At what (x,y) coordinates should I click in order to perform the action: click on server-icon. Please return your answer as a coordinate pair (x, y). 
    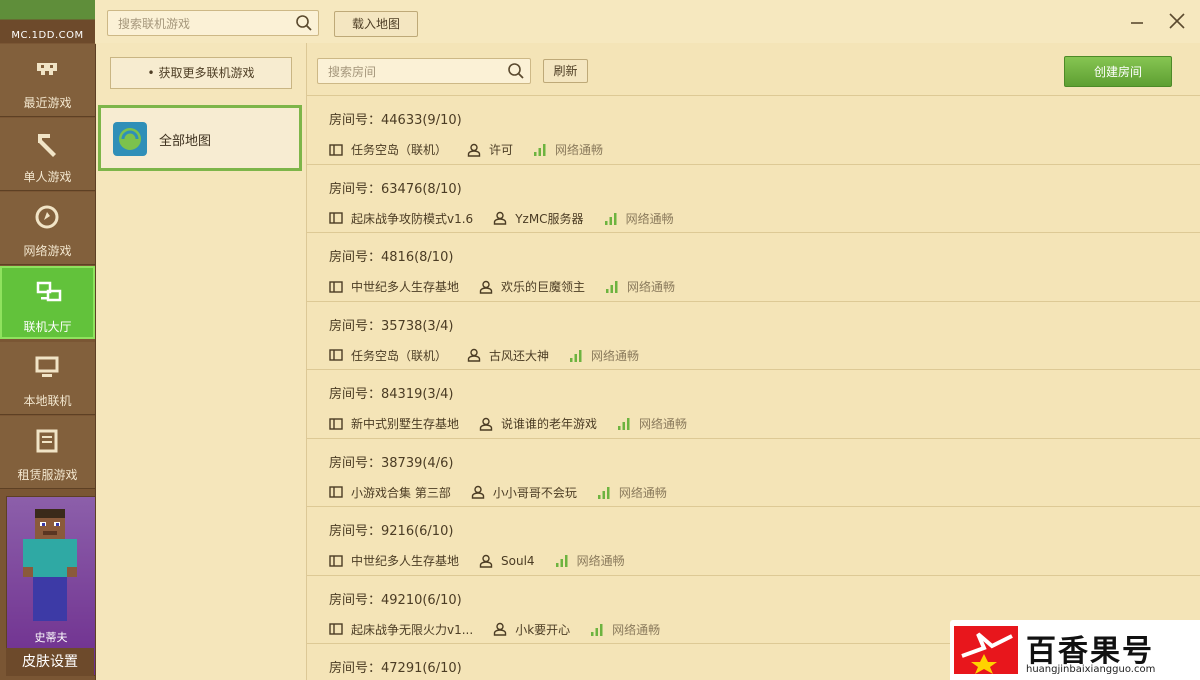
    Looking at the image, I should click on (47, 441).